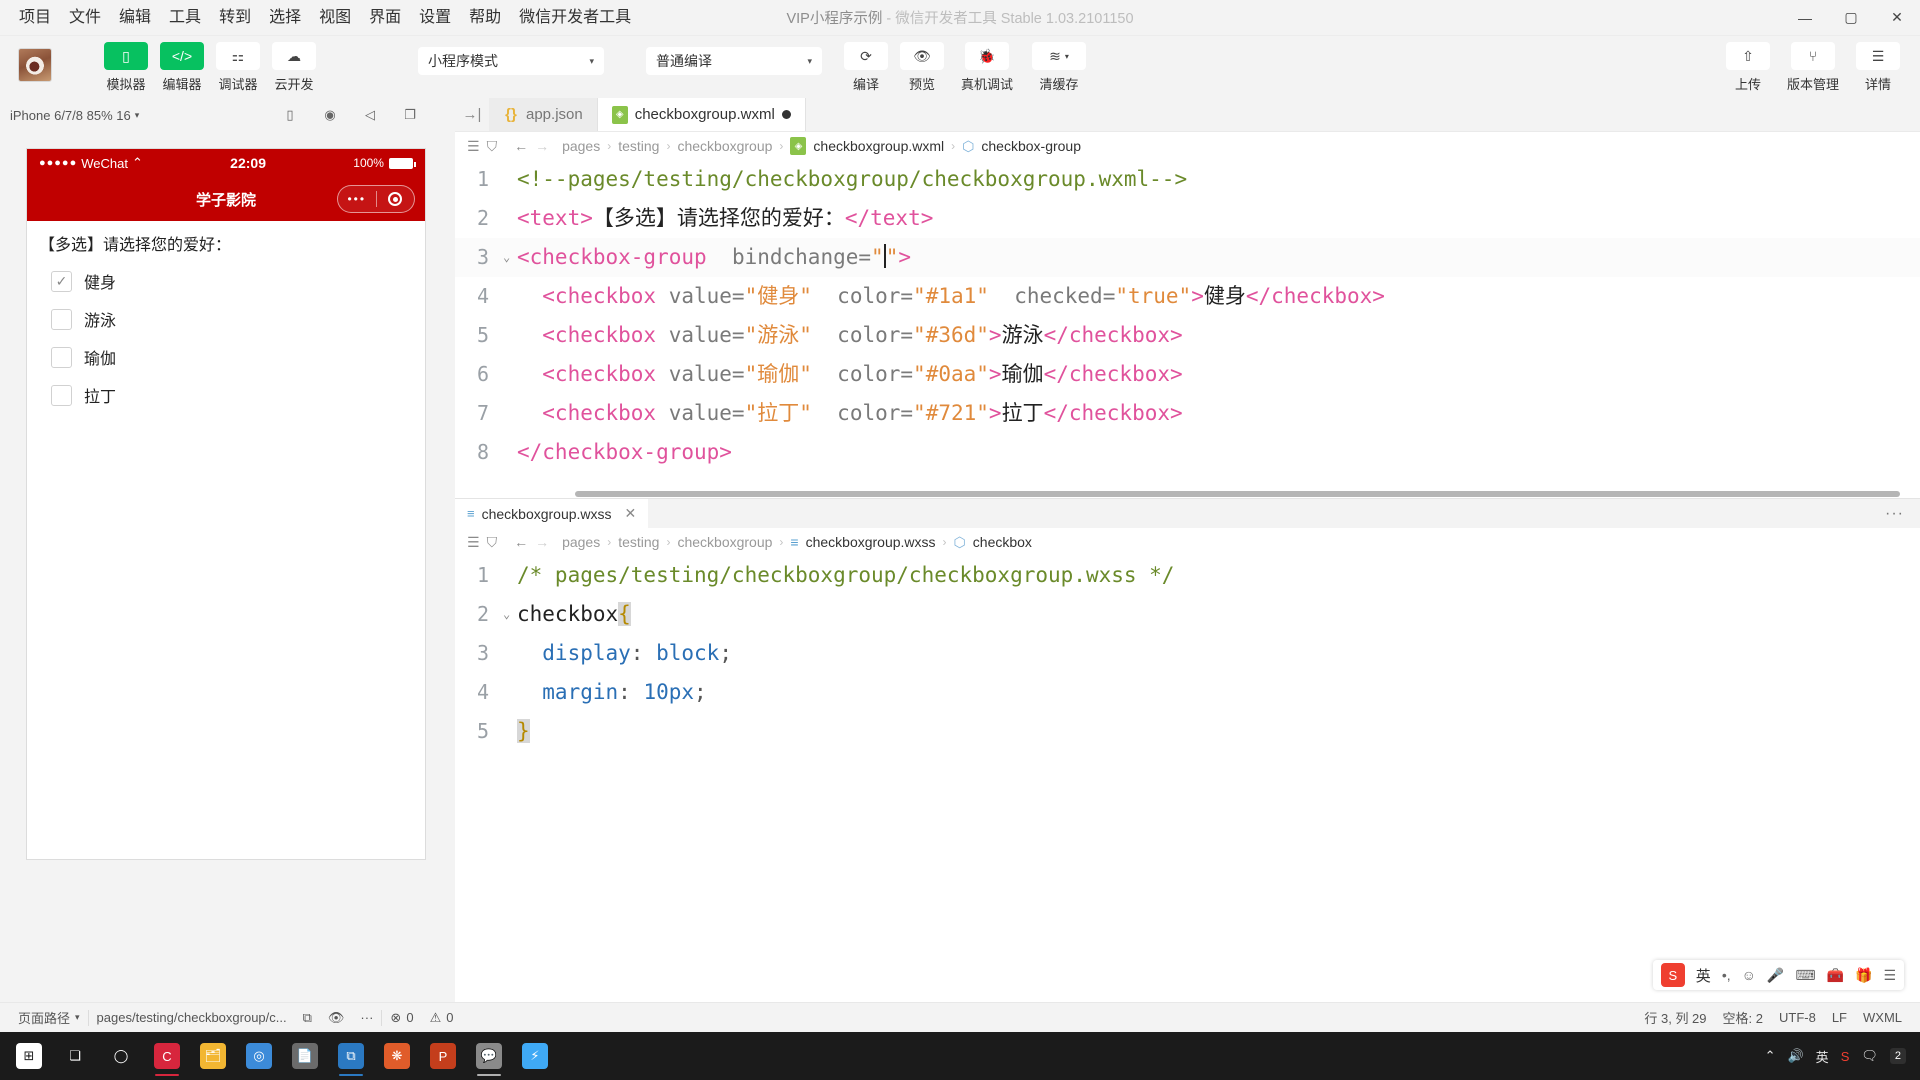 The height and width of the screenshot is (1080, 1920). I want to click on toggle-editor: </> 编辑器, so click(182, 67).